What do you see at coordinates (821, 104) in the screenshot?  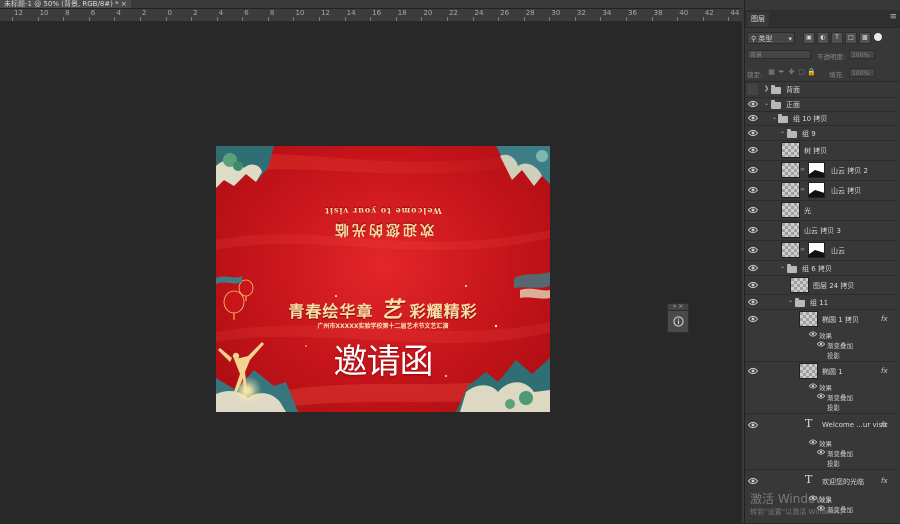 I see `layer-front-group: ⌄ 正面` at bounding box center [821, 104].